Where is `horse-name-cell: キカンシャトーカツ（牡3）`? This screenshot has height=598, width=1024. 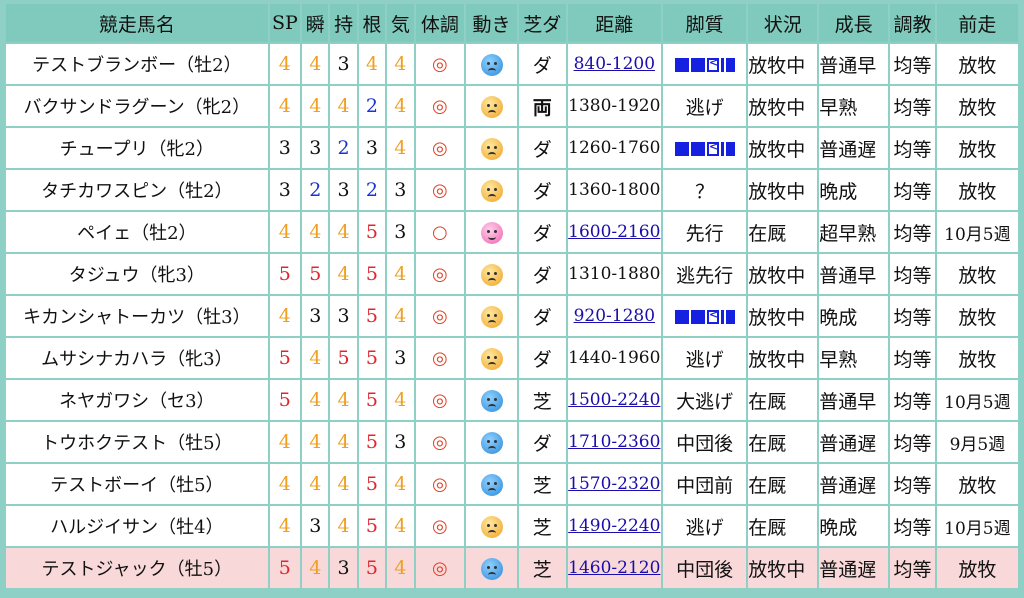 horse-name-cell: キカンシャトーカツ（牡3） is located at coordinates (137, 316).